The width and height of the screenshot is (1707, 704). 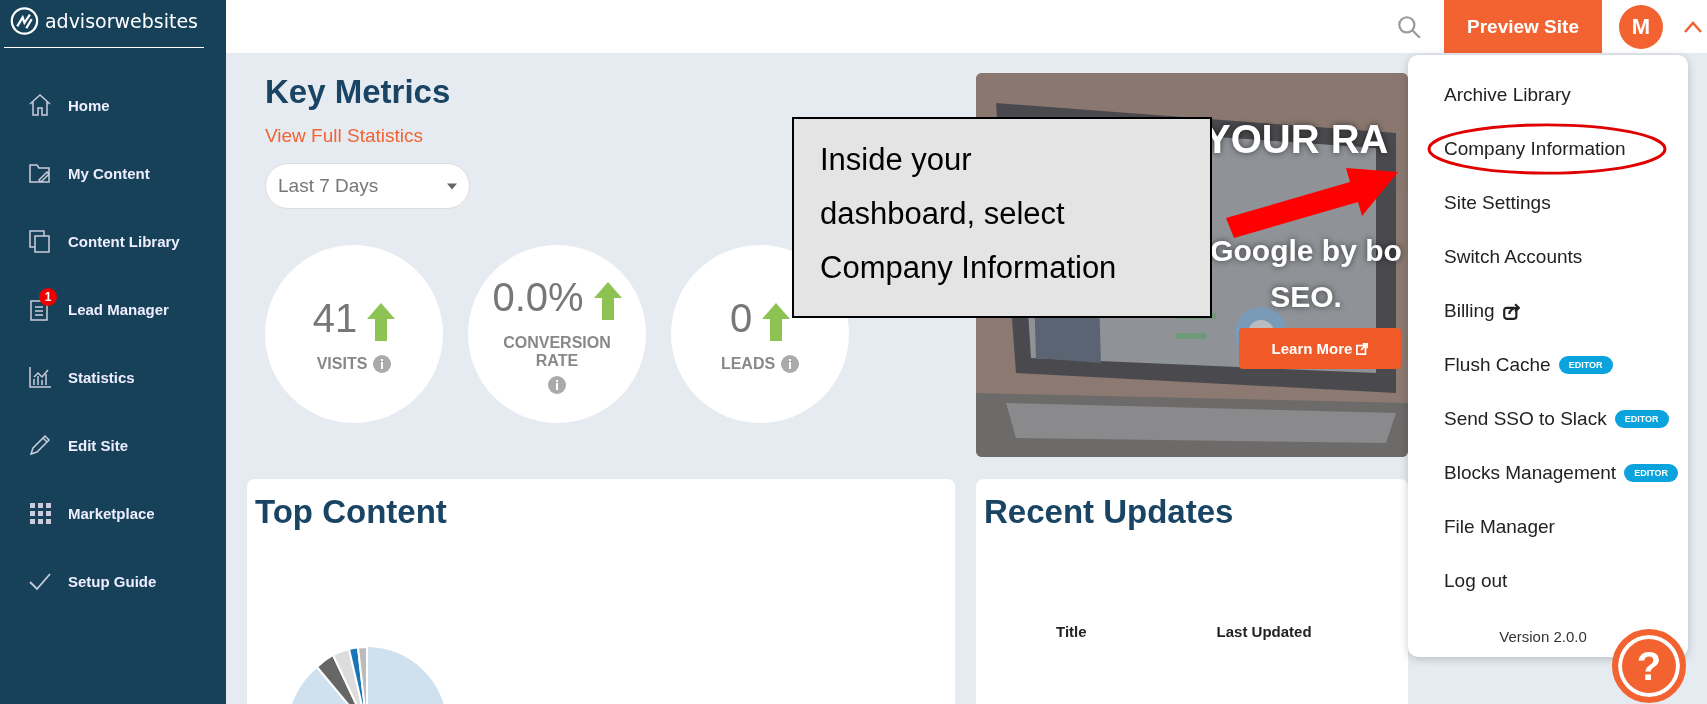 I want to click on logo-text: advisorwebsites, so click(x=121, y=21).